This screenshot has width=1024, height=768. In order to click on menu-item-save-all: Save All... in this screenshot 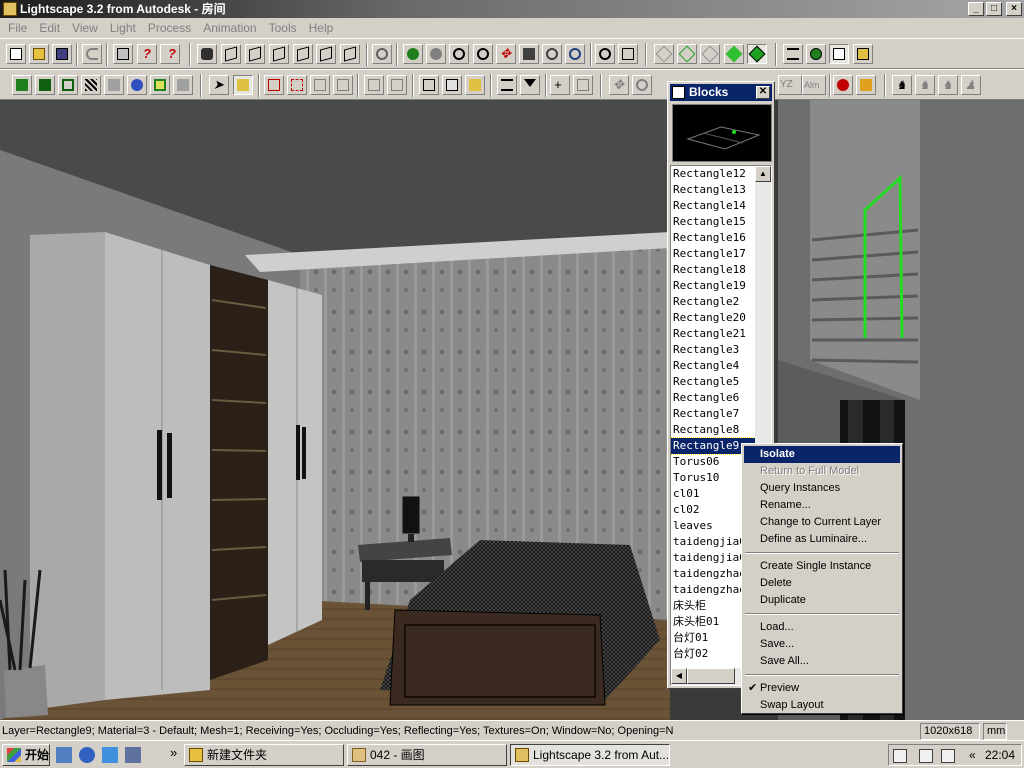, I will do `click(822, 661)`.